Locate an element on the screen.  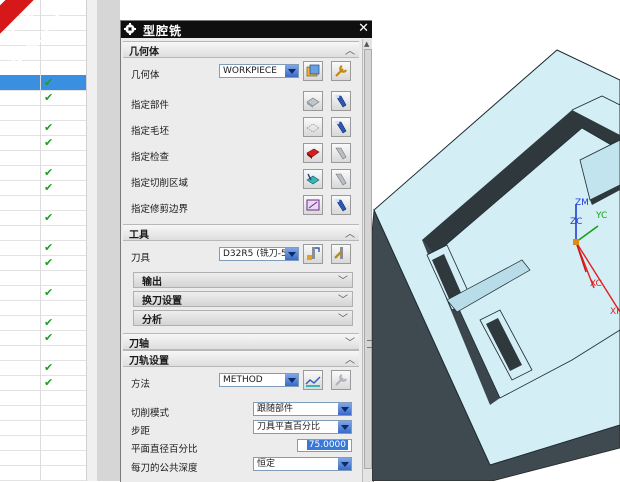
specify-cut-area-button is located at coordinates (313, 179).